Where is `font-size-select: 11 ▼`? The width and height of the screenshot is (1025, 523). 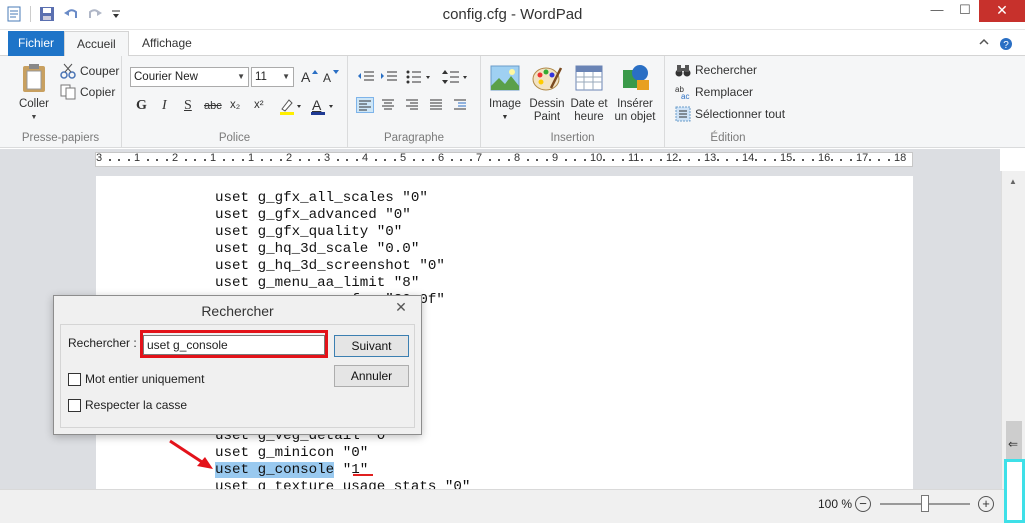
font-size-select: 11 ▼ is located at coordinates (272, 77).